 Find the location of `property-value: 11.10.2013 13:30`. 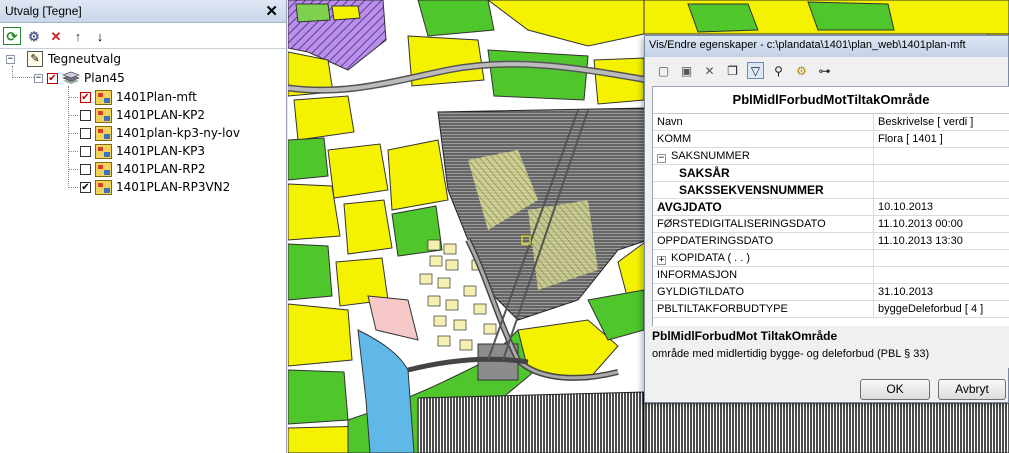

property-value: 11.10.2013 13:30 is located at coordinates (941, 241).